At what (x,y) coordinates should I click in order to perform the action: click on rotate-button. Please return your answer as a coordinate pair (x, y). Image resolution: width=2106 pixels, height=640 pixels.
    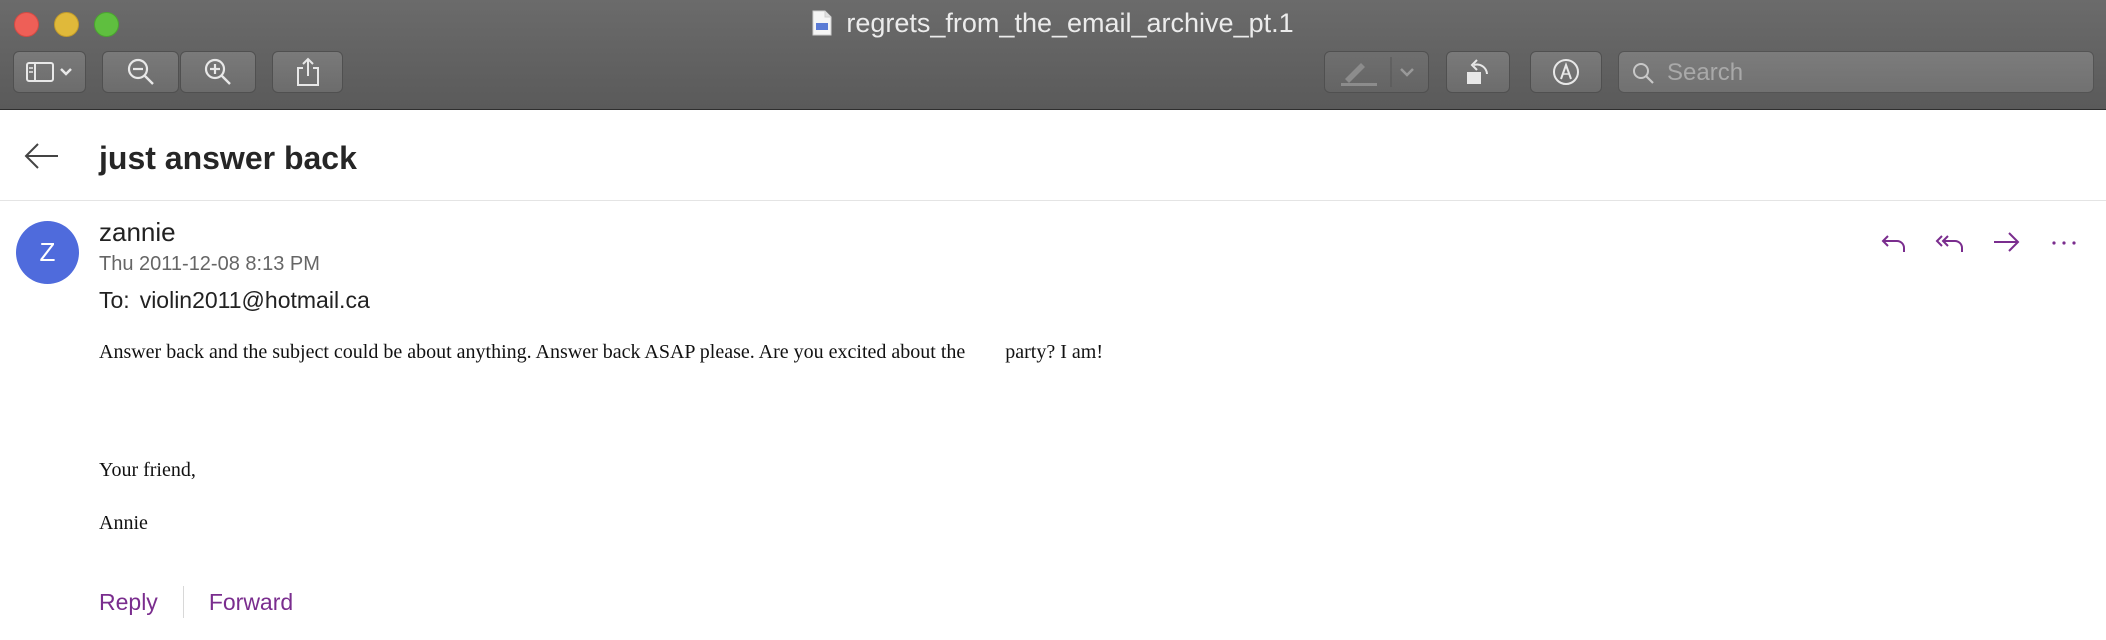
    Looking at the image, I should click on (1478, 72).